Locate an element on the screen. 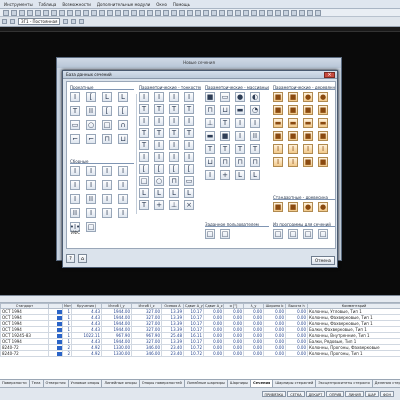  tab-0: Поверхности is located at coordinates (15, 383).